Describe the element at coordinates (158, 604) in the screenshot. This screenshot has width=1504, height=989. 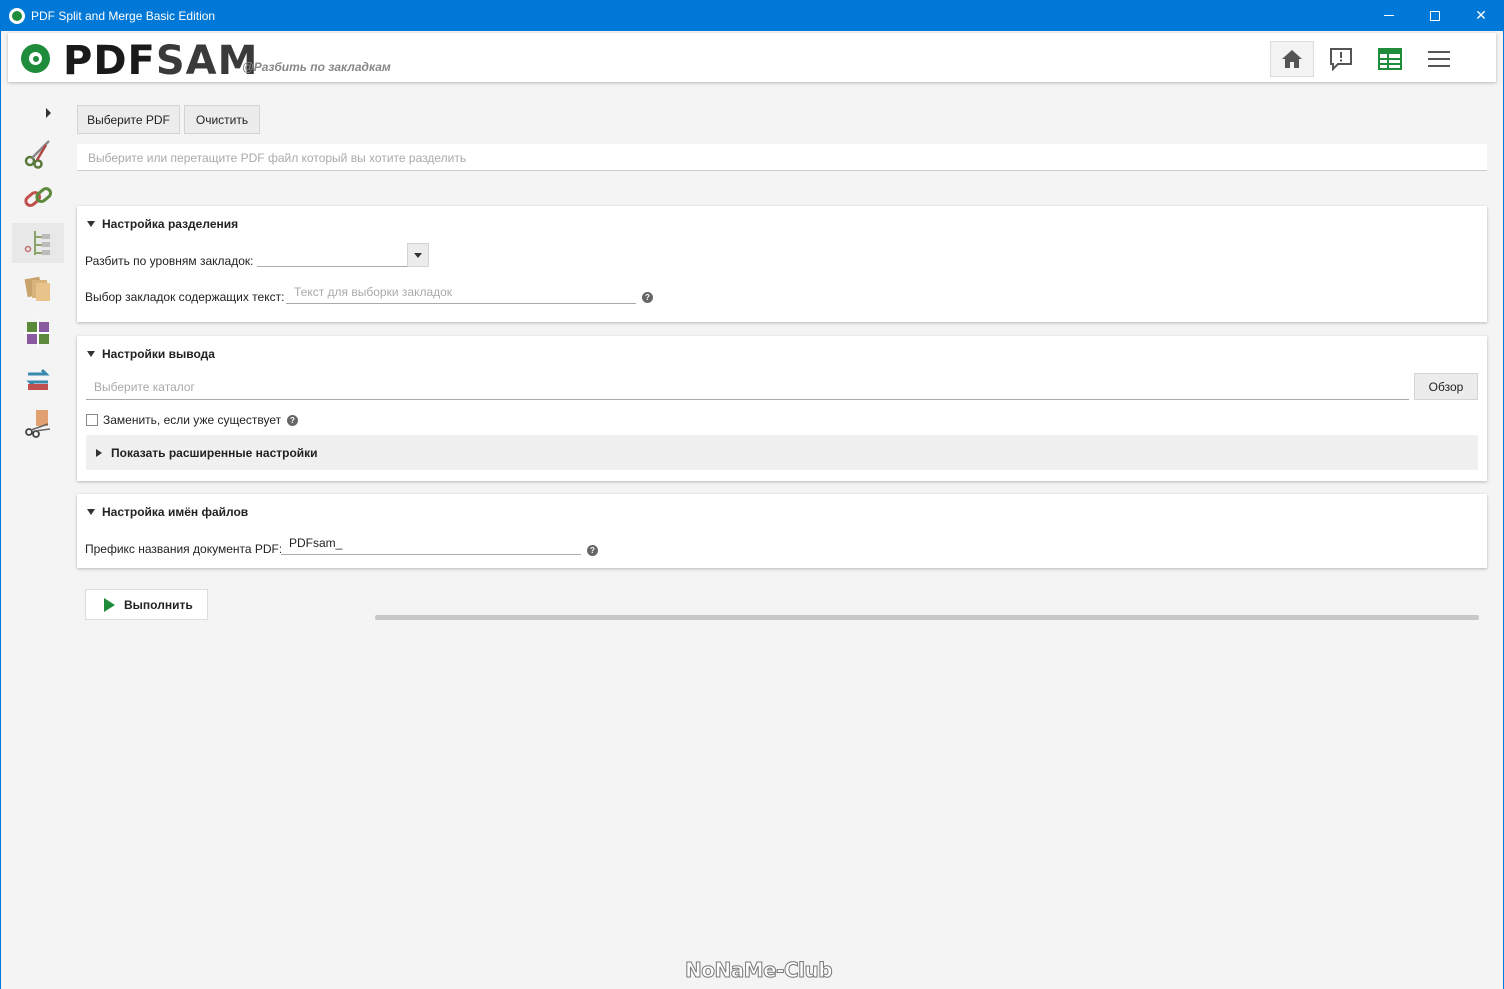
I see `run-label: Выполнить` at that location.